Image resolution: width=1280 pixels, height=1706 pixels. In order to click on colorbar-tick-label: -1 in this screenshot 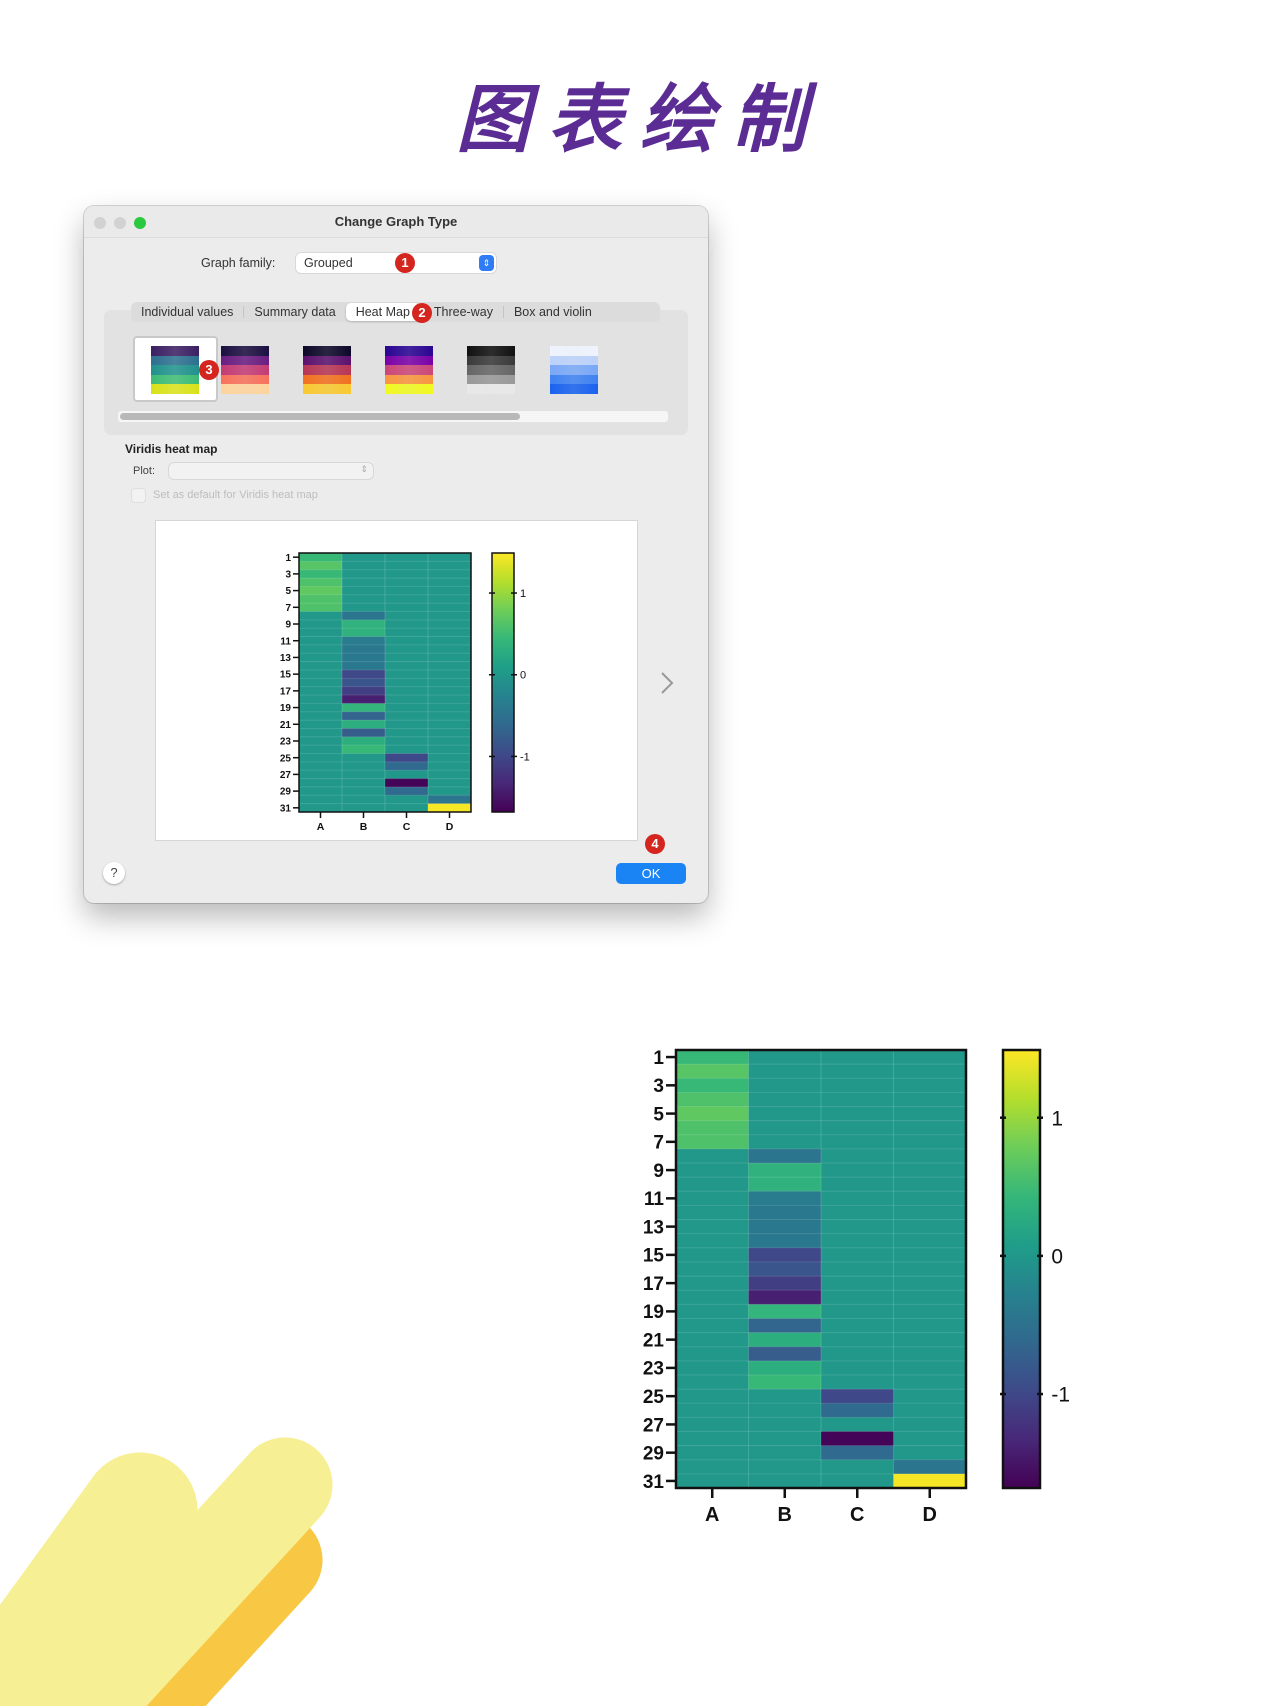, I will do `click(525, 757)`.